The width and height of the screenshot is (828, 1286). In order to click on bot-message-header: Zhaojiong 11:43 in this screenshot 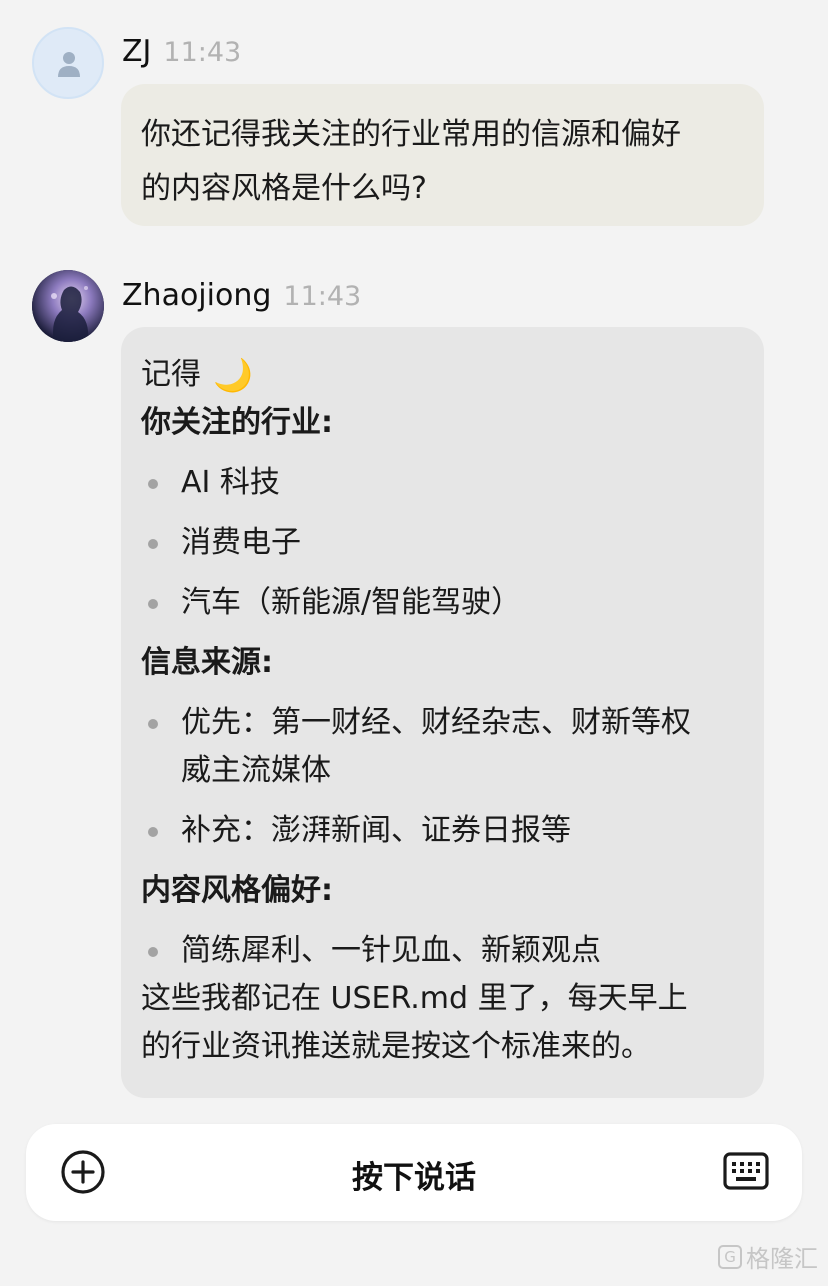, I will do `click(241, 295)`.